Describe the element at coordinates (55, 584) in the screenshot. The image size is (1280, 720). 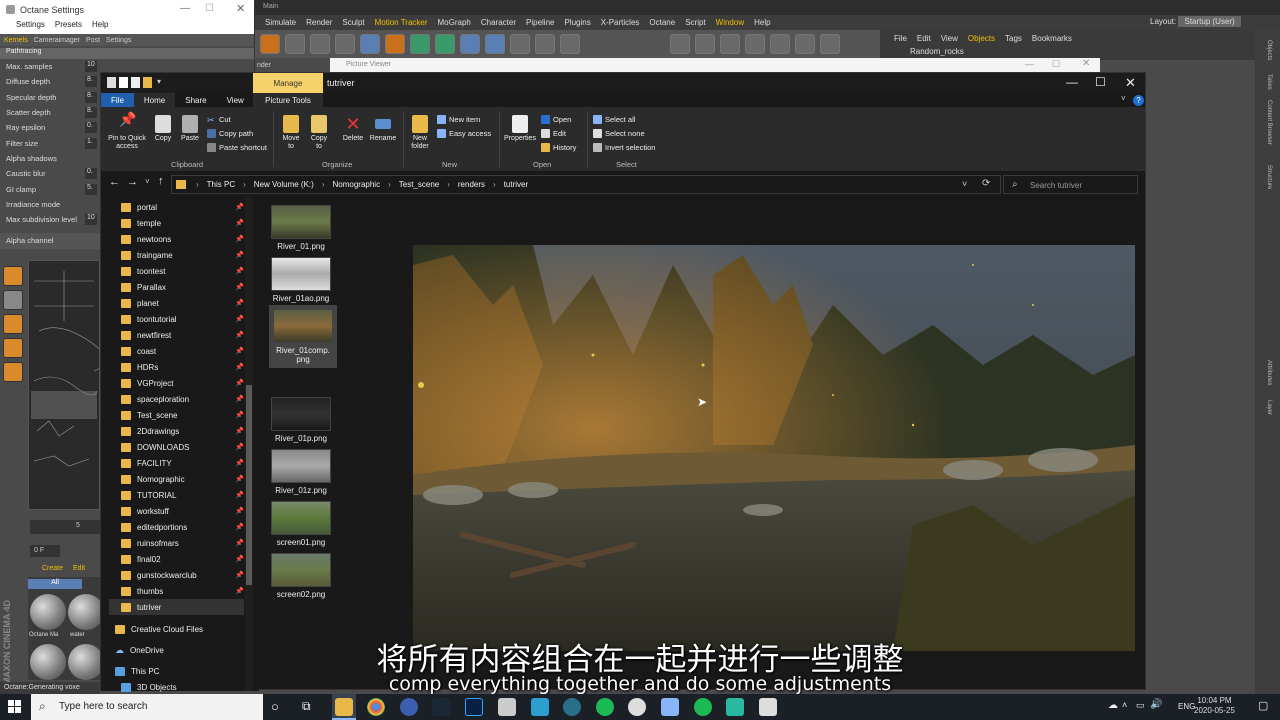
I see `material-tab-all: All` at that location.